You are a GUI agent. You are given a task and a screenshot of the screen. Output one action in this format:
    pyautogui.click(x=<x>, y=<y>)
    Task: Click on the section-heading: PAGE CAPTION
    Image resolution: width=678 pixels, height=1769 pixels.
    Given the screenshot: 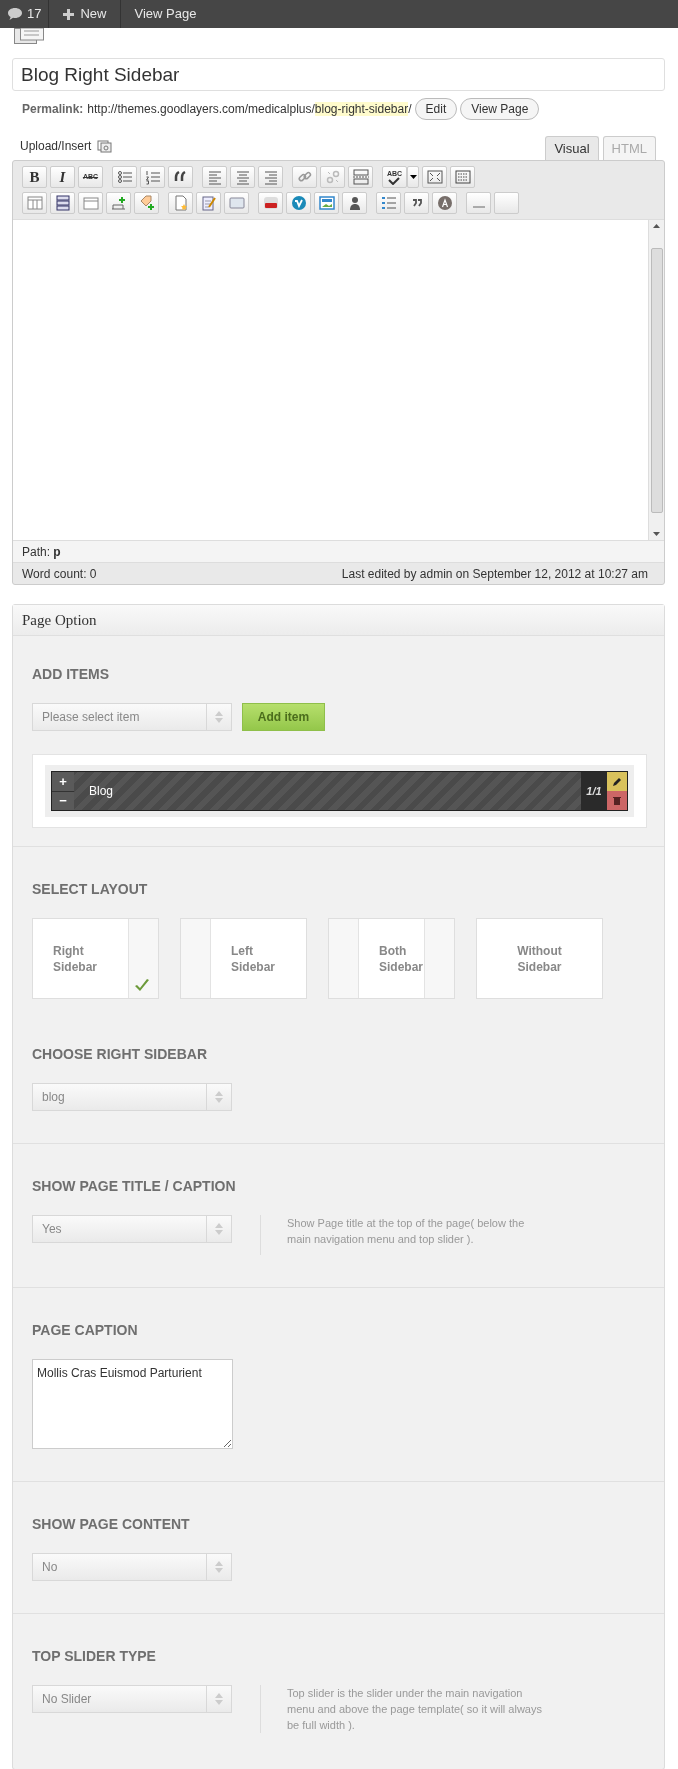 What is the action you would take?
    pyautogui.click(x=85, y=1330)
    